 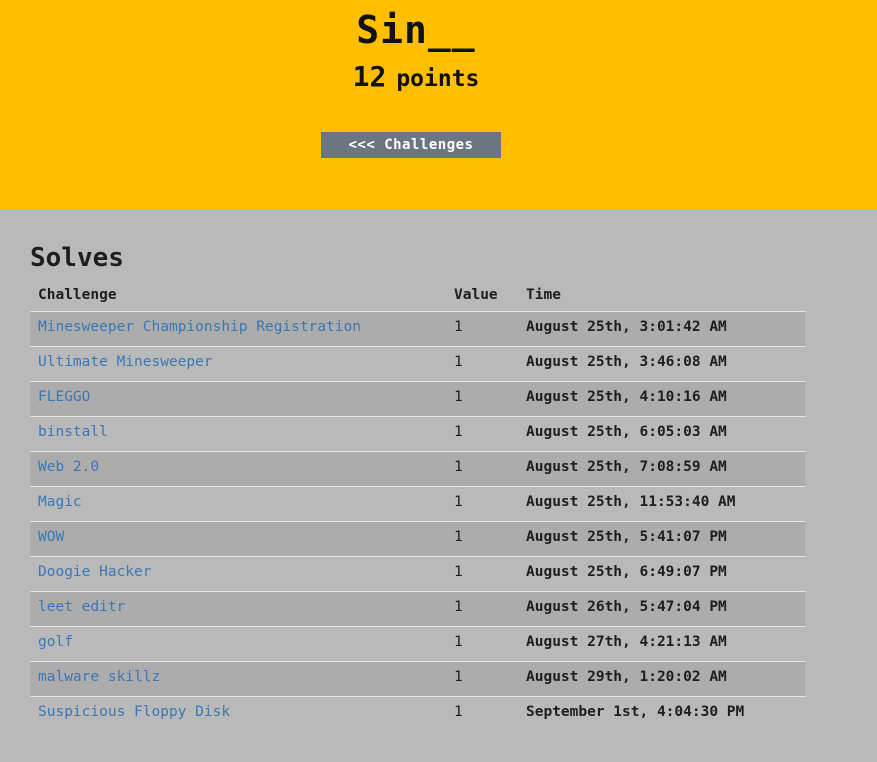 I want to click on challenge-cell: binstall, so click(x=238, y=434).